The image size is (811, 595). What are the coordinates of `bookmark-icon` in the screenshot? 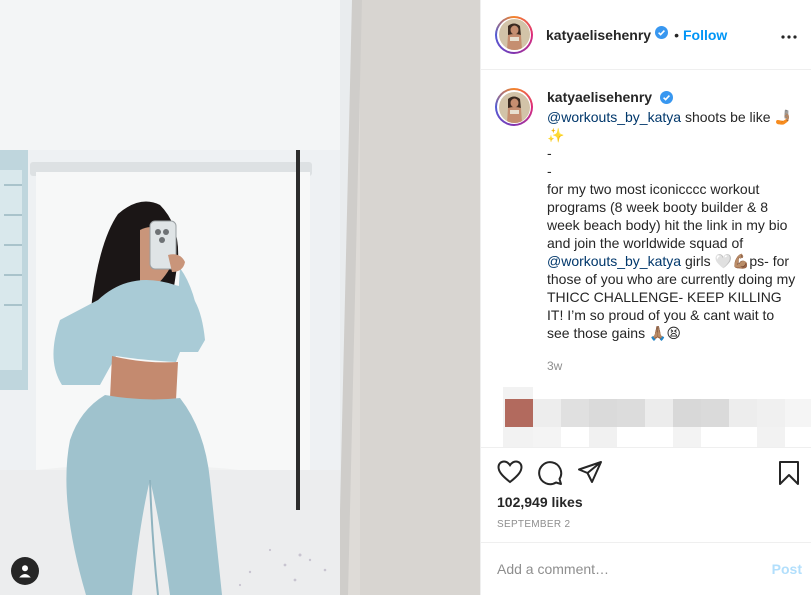 It's located at (789, 475).